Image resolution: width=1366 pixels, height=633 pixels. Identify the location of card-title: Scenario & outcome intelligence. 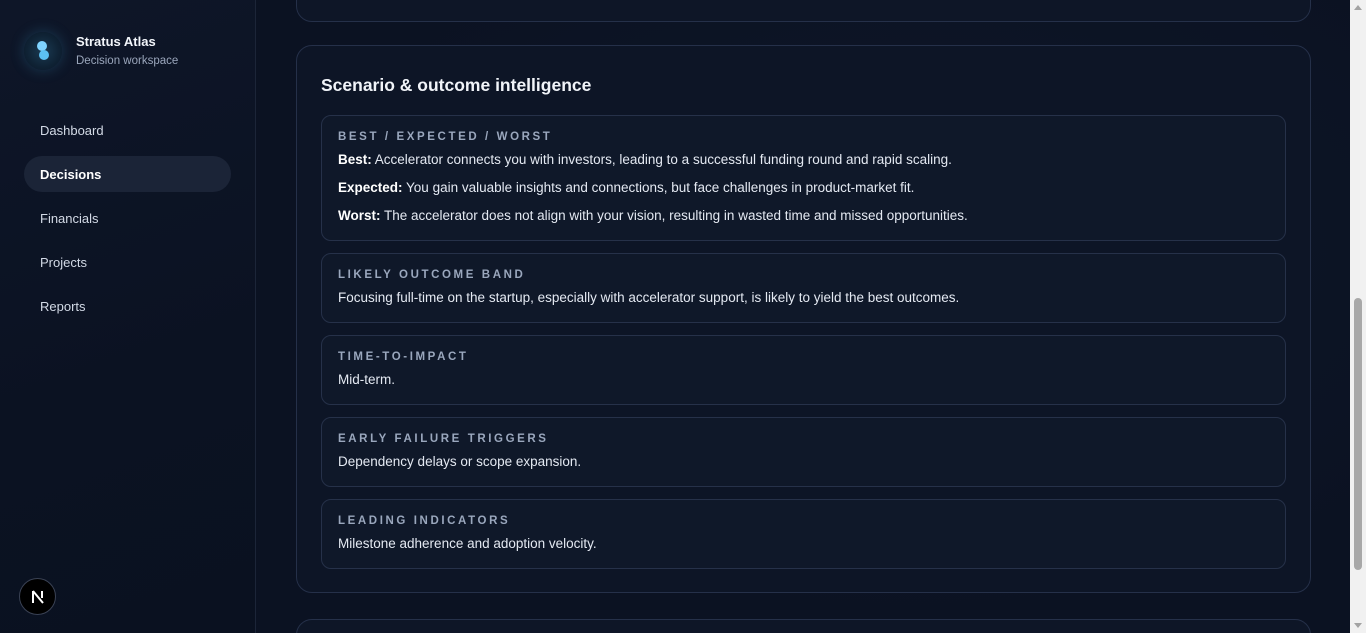
(456, 85).